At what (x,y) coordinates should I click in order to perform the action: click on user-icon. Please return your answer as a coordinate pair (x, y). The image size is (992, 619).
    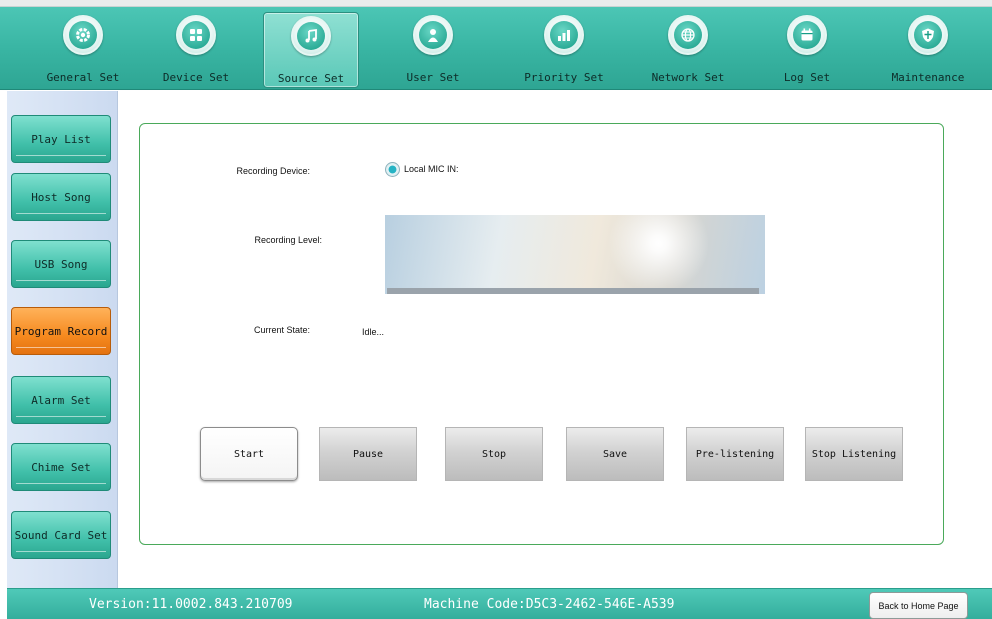
    Looking at the image, I should click on (433, 35).